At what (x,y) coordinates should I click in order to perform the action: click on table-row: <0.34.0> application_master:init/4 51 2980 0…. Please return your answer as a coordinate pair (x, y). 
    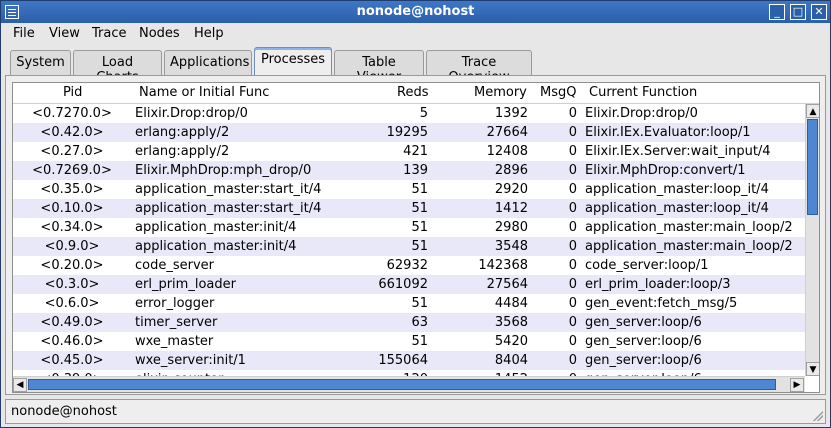
    Looking at the image, I should click on (409, 227).